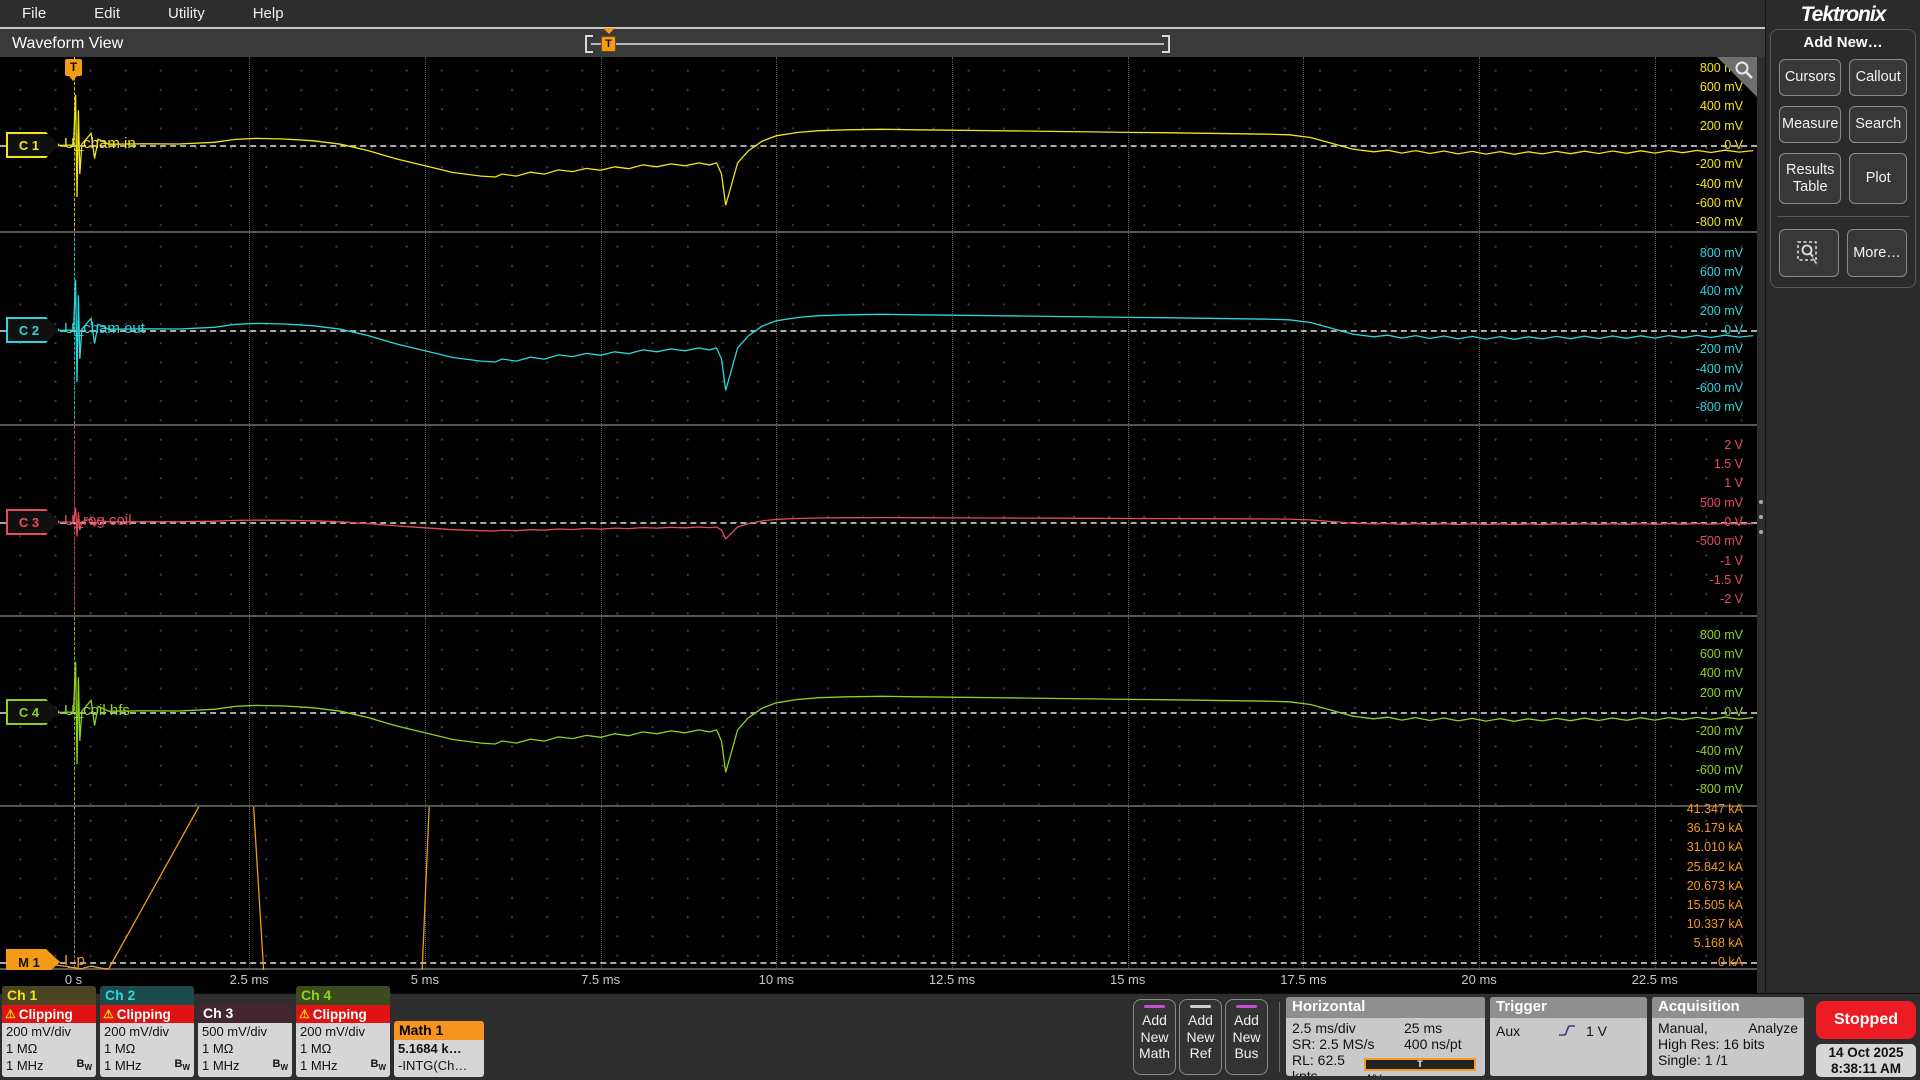 This screenshot has height=1080, width=1920. What do you see at coordinates (68, 43) in the screenshot?
I see `waveform-view-title: Waveform View` at bounding box center [68, 43].